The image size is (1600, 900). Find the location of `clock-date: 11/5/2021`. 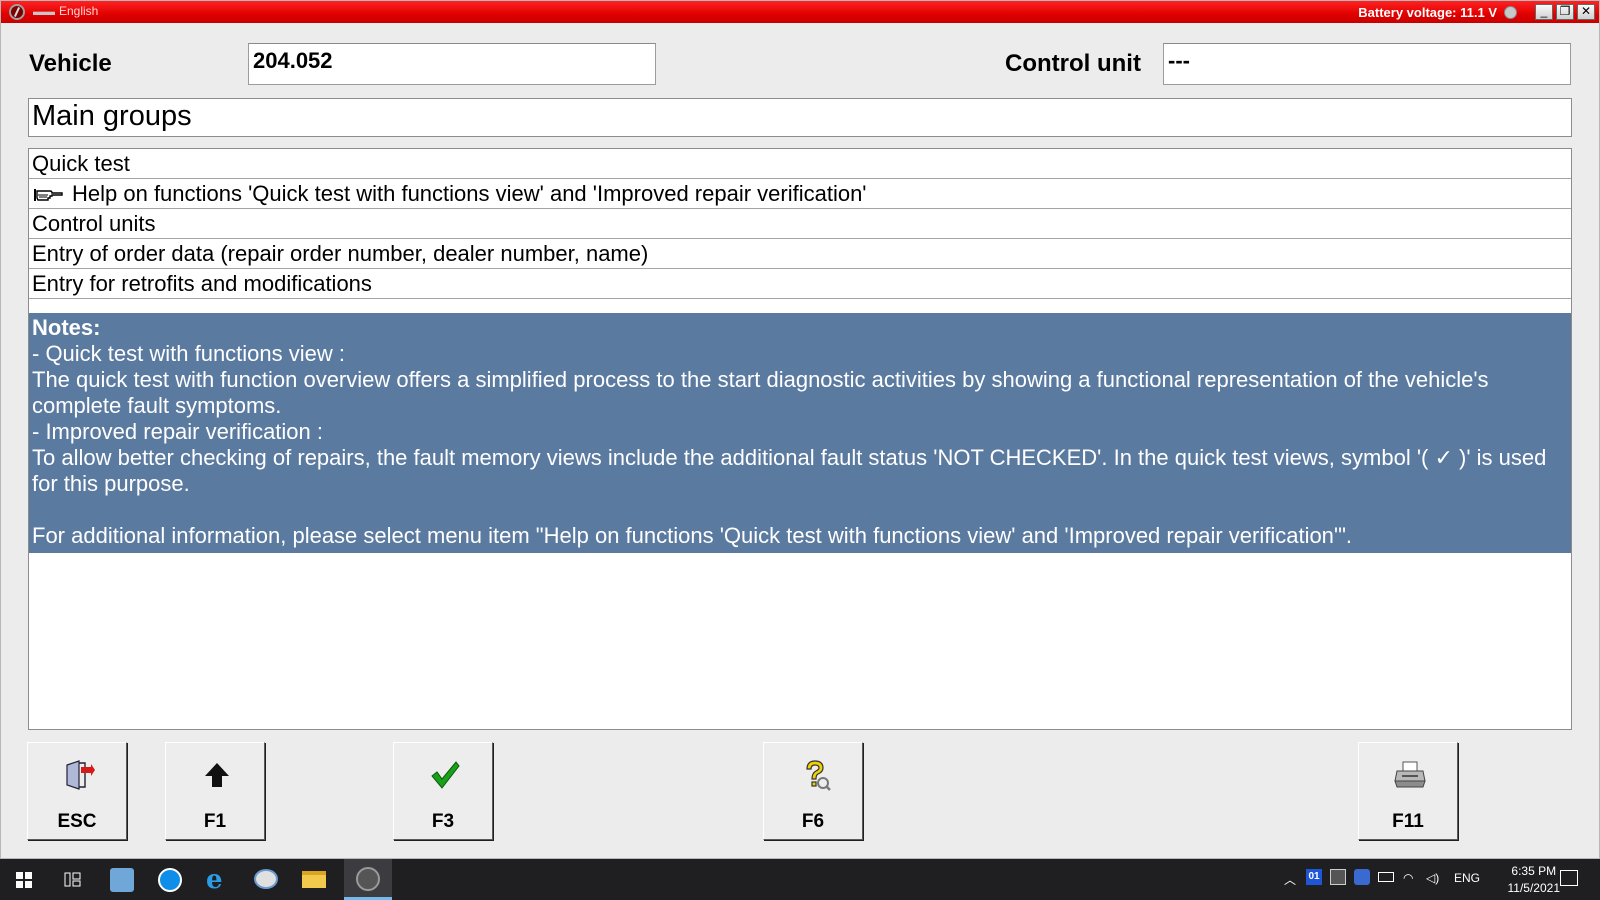

clock-date: 11/5/2021 is located at coordinates (1534, 888).